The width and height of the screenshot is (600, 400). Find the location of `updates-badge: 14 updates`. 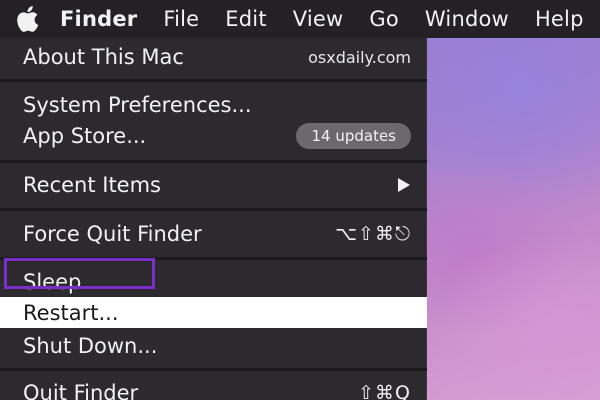

updates-badge: 14 updates is located at coordinates (353, 136).